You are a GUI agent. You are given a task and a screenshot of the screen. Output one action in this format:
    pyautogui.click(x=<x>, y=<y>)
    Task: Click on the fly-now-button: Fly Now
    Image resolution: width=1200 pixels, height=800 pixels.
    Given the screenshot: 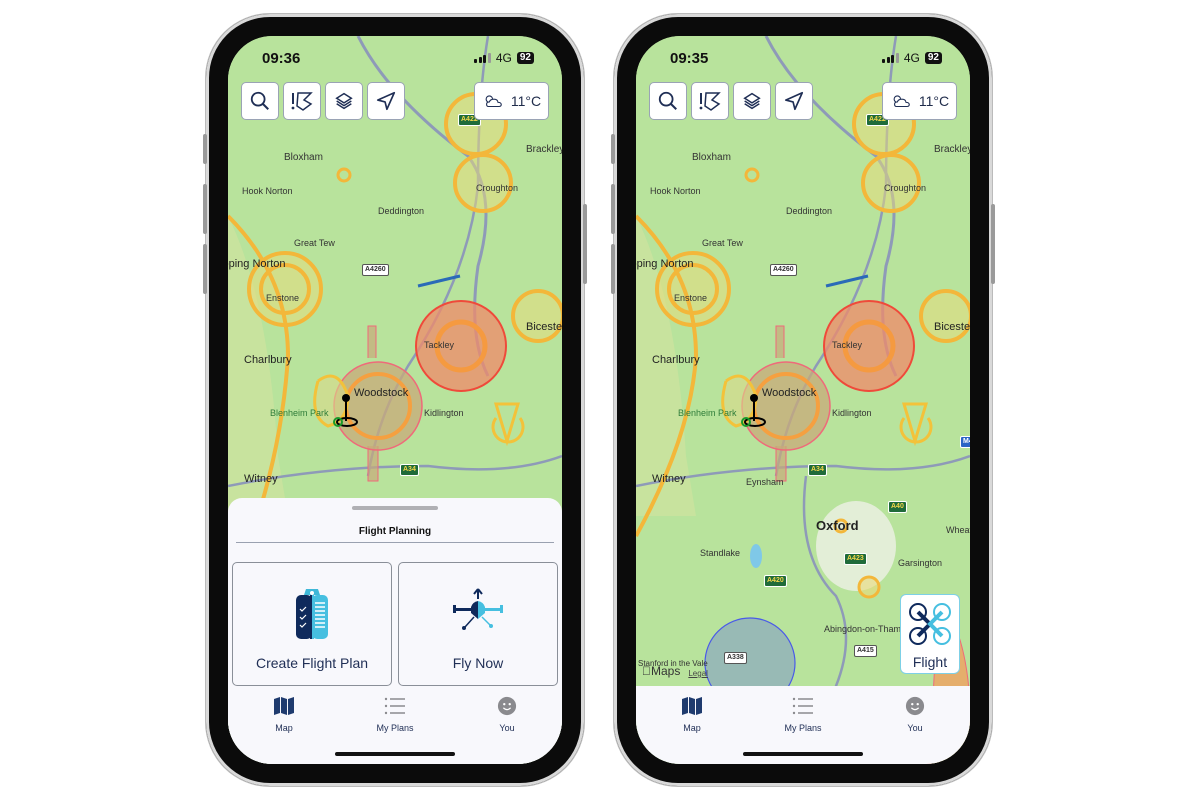 What is the action you would take?
    pyautogui.click(x=478, y=624)
    